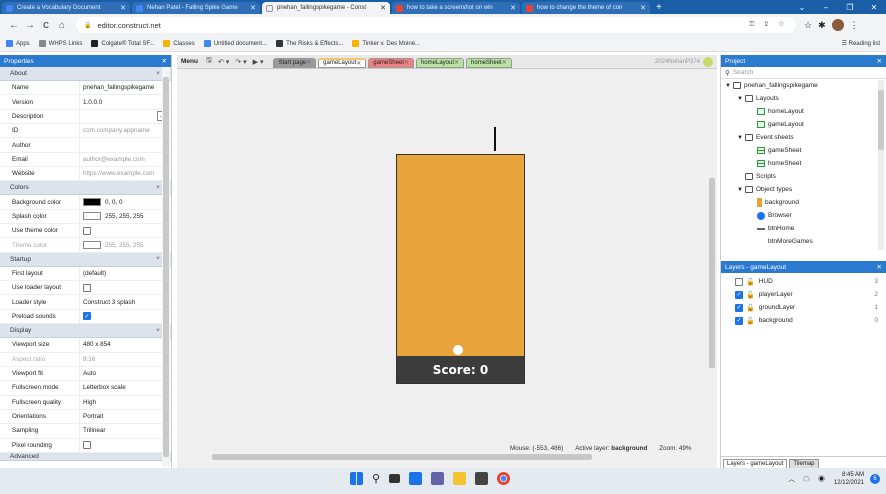 The height and width of the screenshot is (494, 886). What do you see at coordinates (46, 25) in the screenshot?
I see `reload-button: C` at bounding box center [46, 25].